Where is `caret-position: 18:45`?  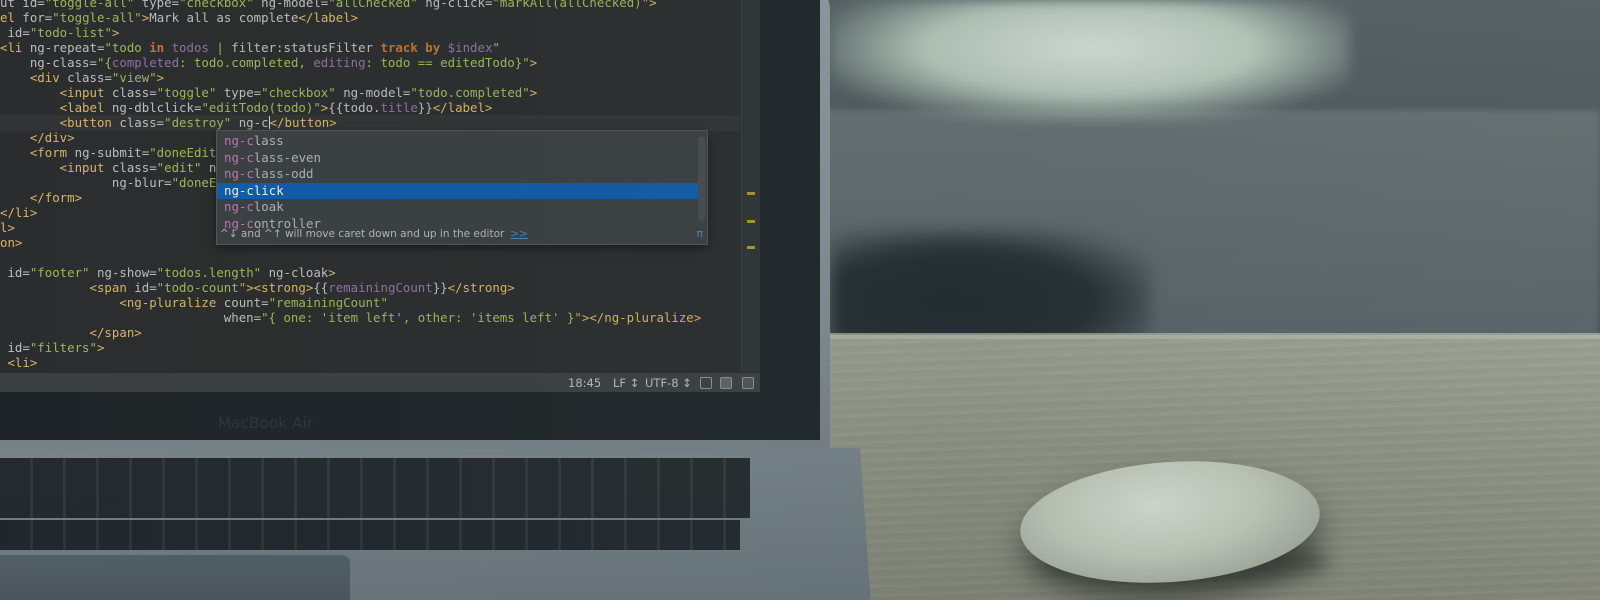
caret-position: 18:45 is located at coordinates (584, 383).